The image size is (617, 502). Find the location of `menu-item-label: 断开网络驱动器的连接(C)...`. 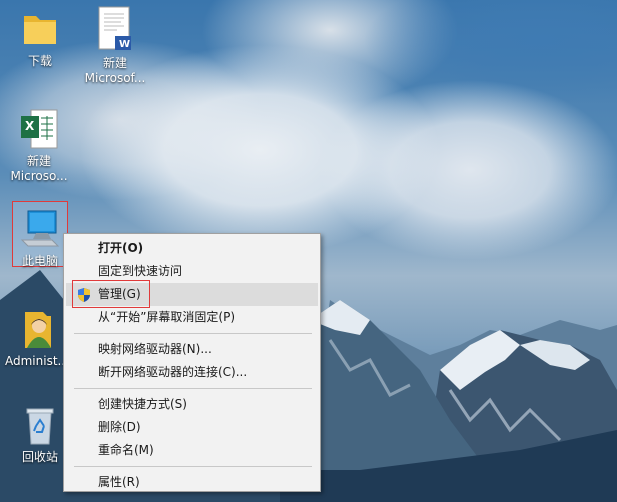

menu-item-label: 断开网络驱动器的连接(C)... is located at coordinates (173, 372).